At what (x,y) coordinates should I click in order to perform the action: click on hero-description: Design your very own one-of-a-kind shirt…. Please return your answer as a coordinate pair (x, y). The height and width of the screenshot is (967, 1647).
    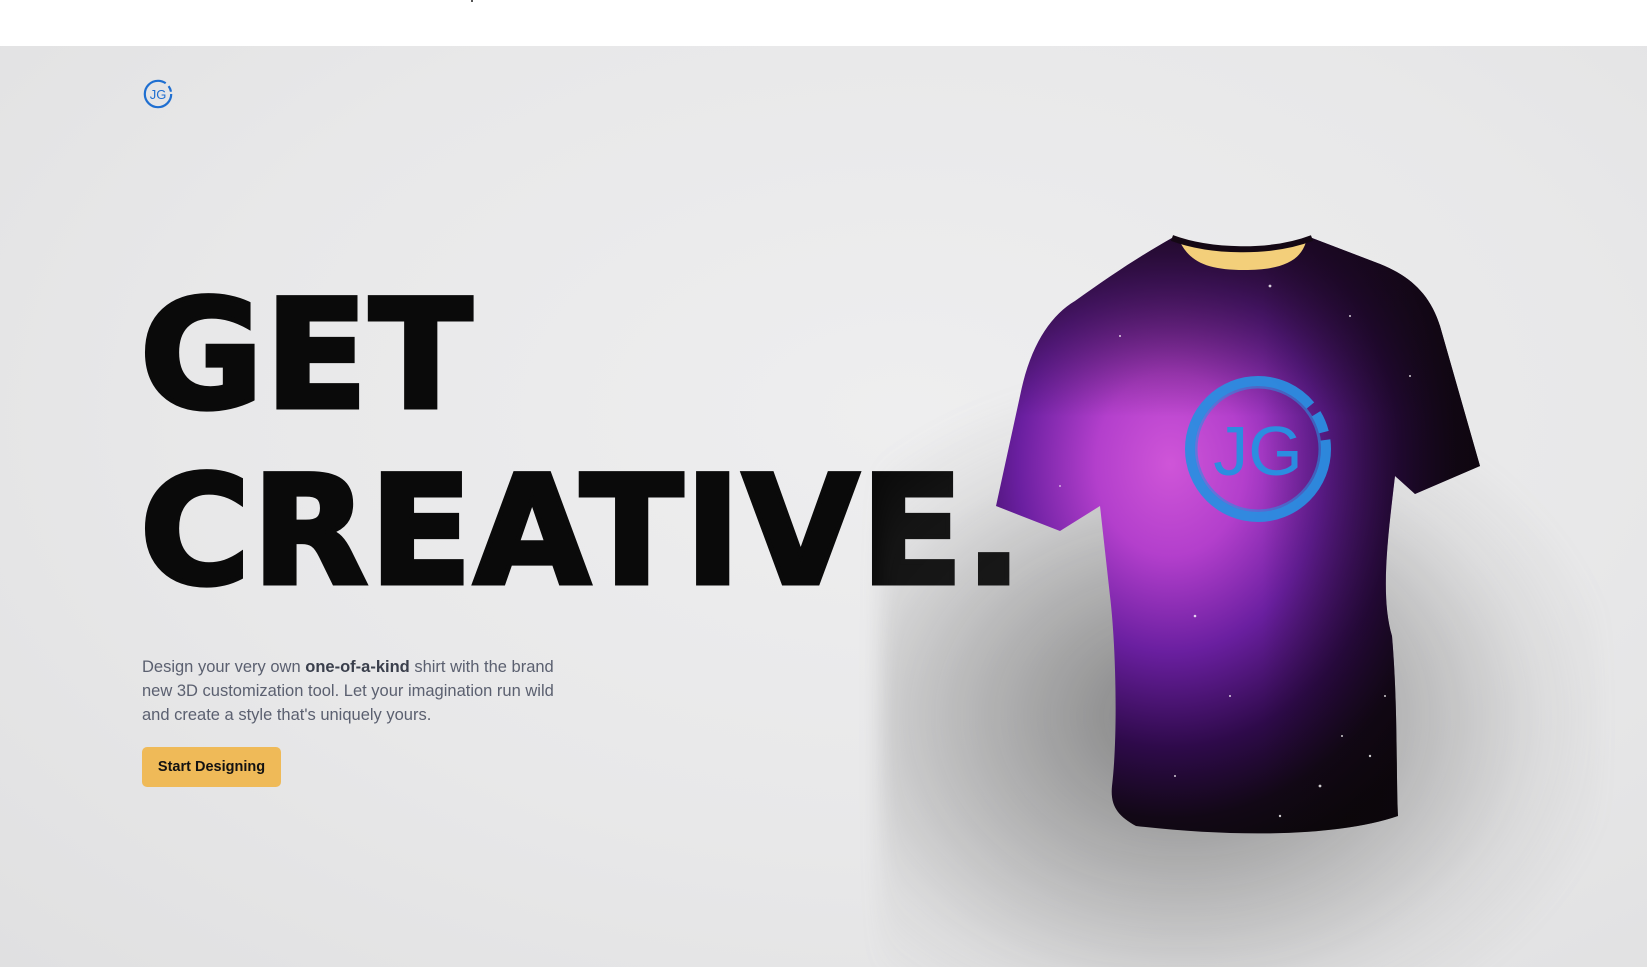
    Looking at the image, I should click on (362, 691).